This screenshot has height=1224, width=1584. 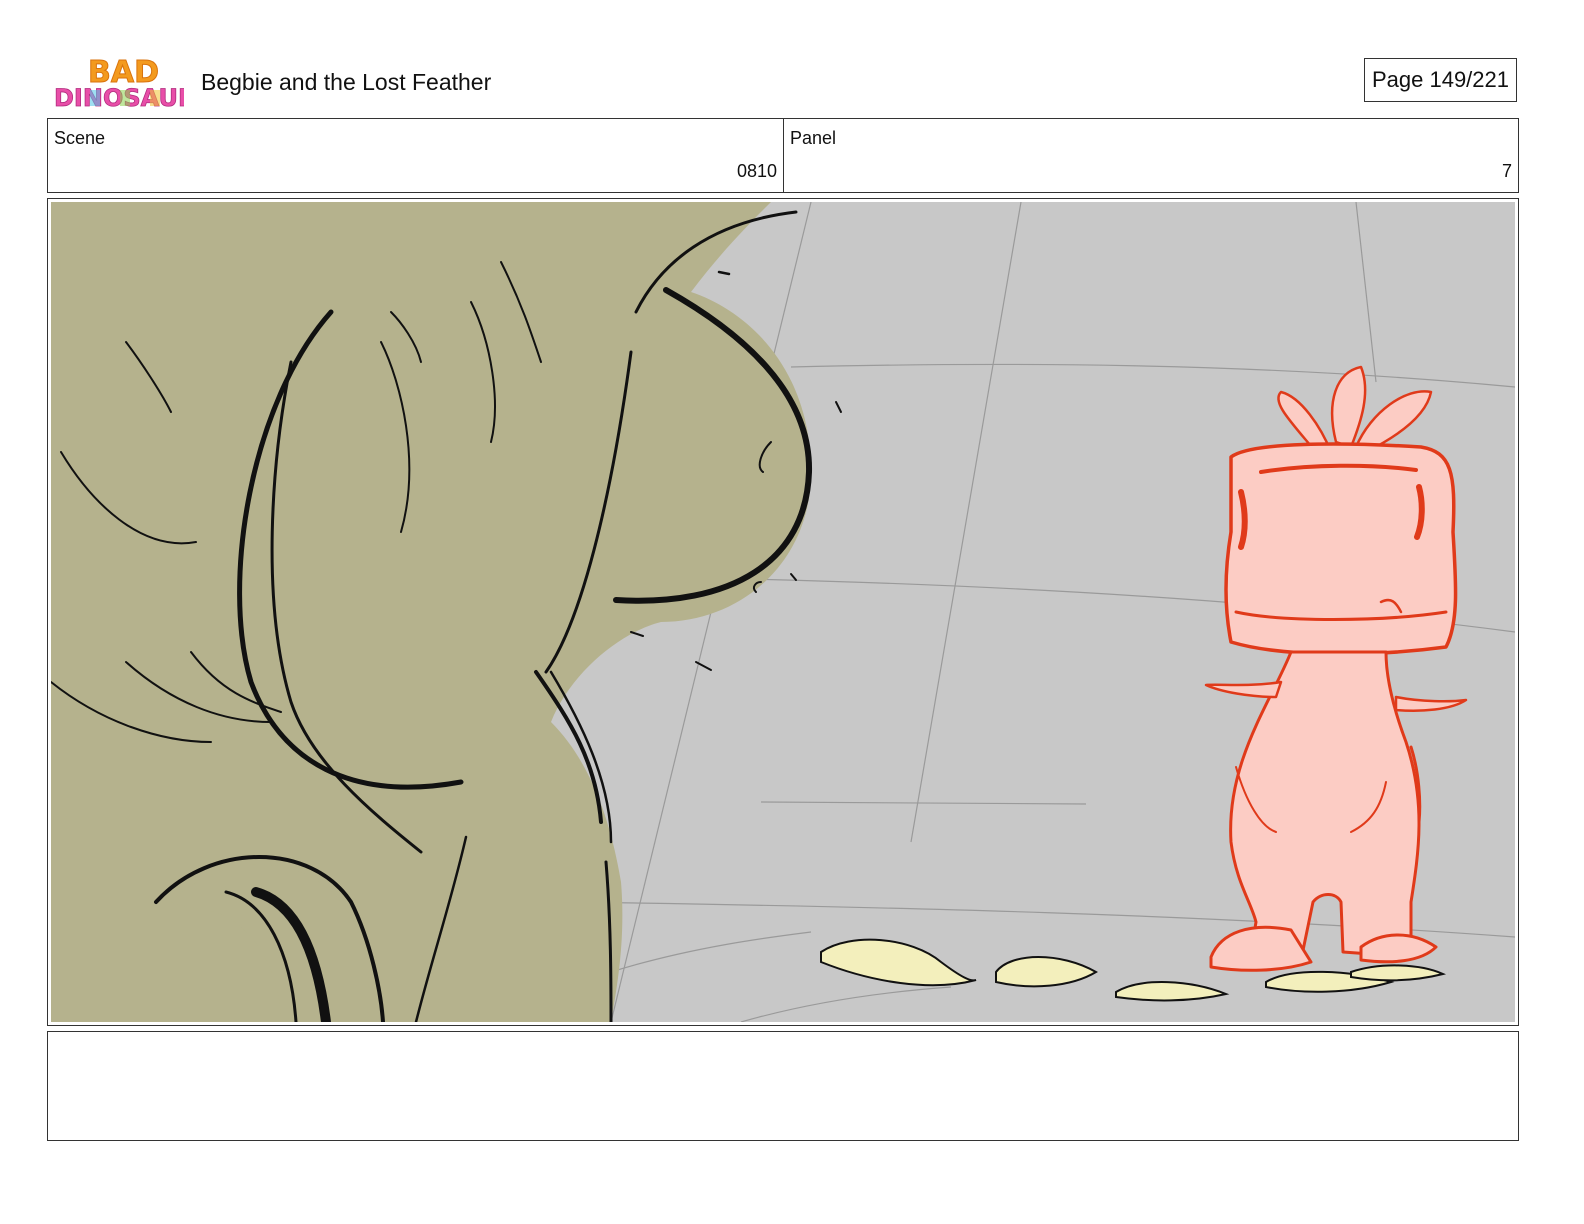 What do you see at coordinates (1440, 80) in the screenshot?
I see `page-counter: Page 149/221` at bounding box center [1440, 80].